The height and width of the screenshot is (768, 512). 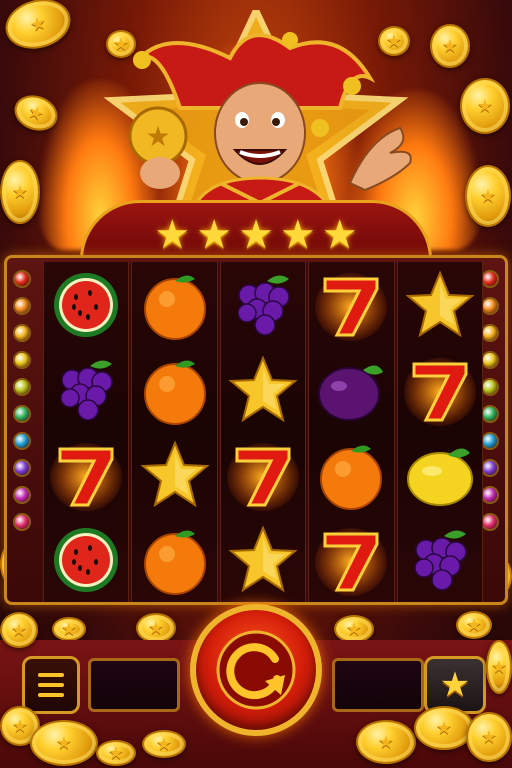 What do you see at coordinates (270, 125) in the screenshot?
I see `jester-character: ★` at bounding box center [270, 125].